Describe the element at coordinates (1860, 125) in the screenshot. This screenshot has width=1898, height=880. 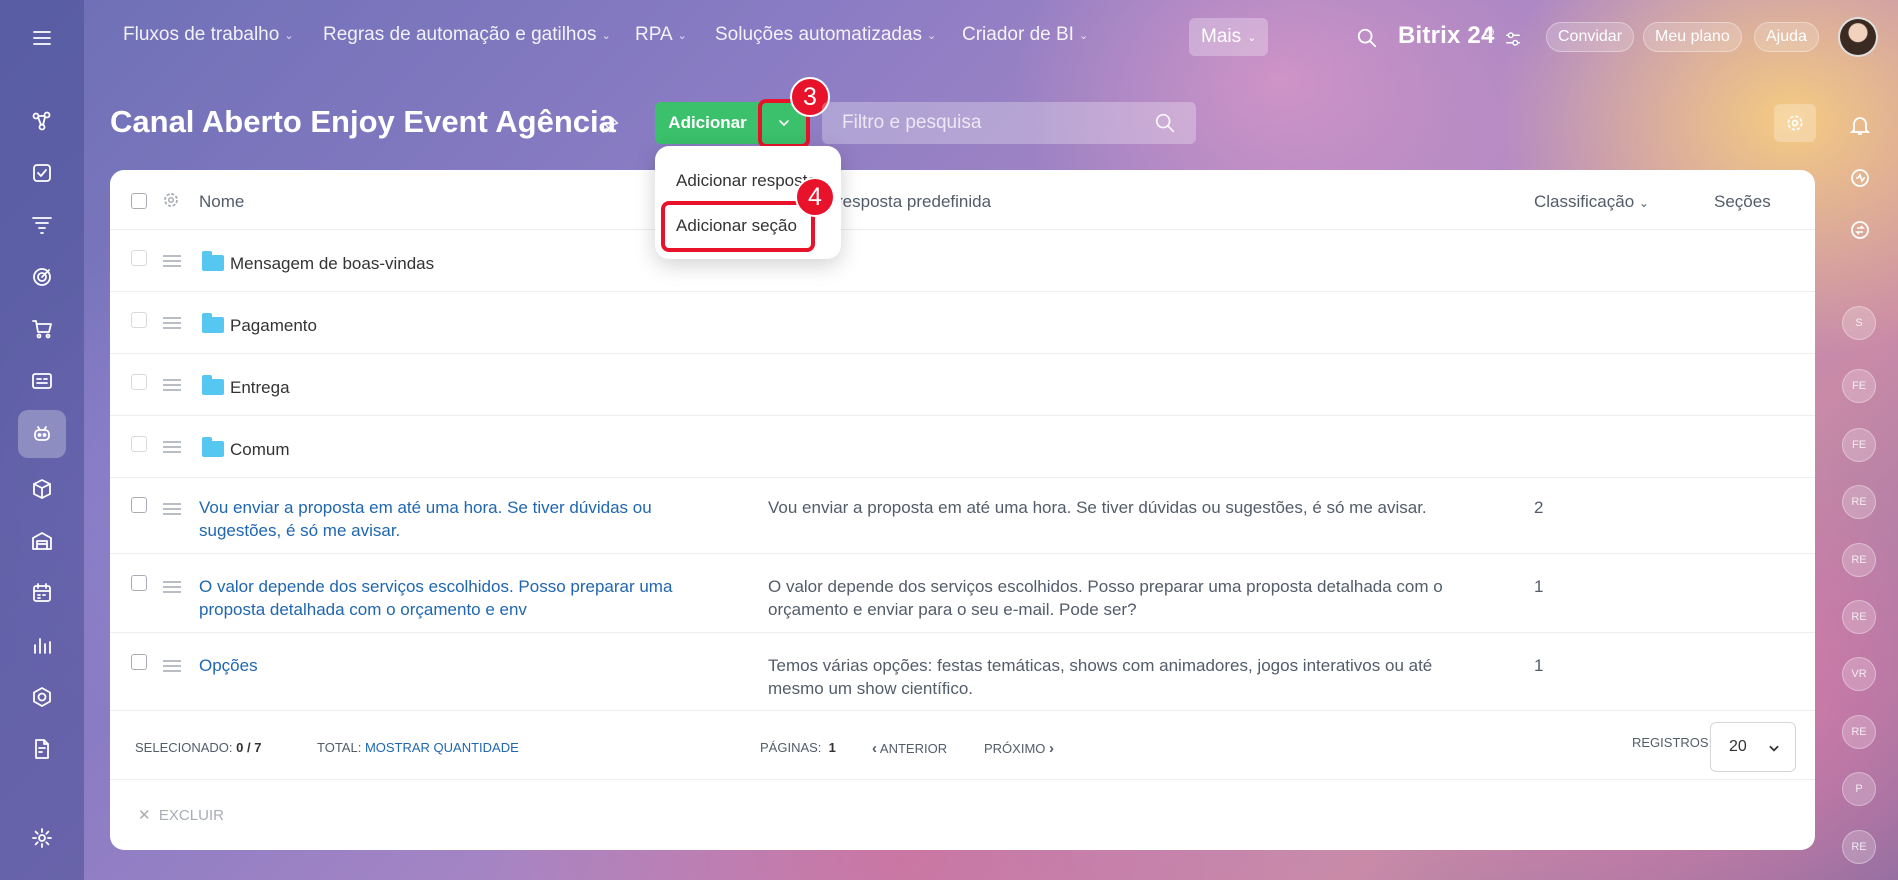
I see `bell-icon` at that location.